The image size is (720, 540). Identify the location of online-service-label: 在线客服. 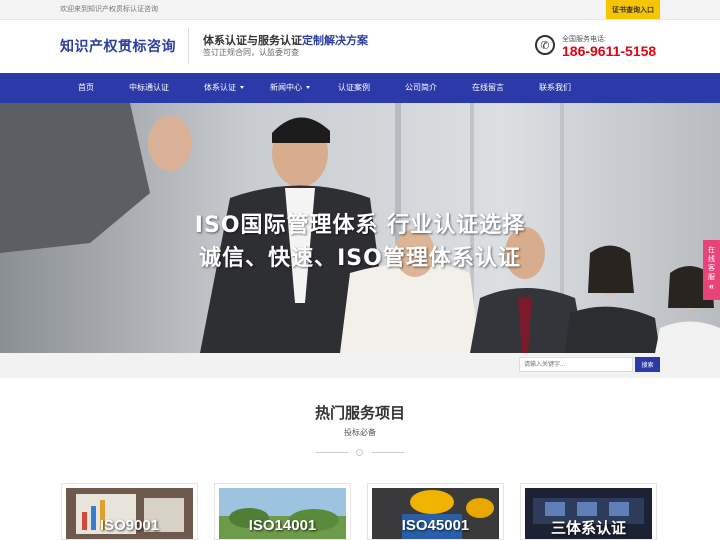
(711, 264).